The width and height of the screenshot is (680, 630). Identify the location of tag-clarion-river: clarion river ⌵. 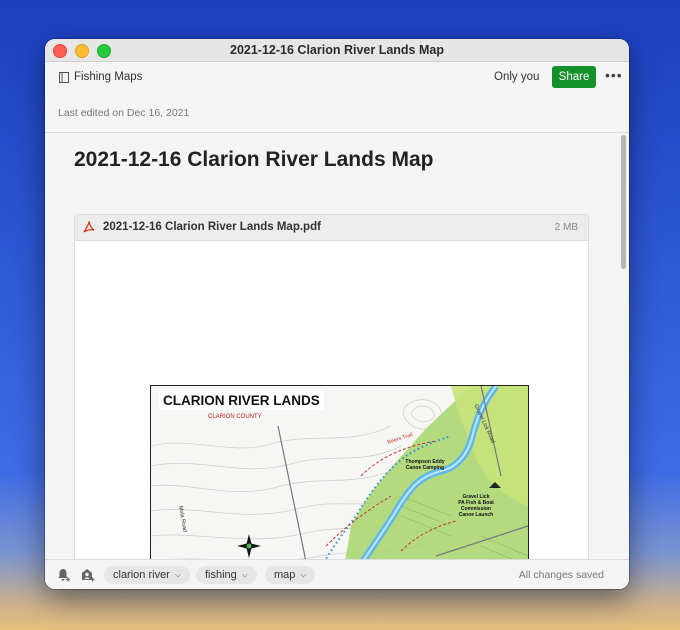
(147, 575).